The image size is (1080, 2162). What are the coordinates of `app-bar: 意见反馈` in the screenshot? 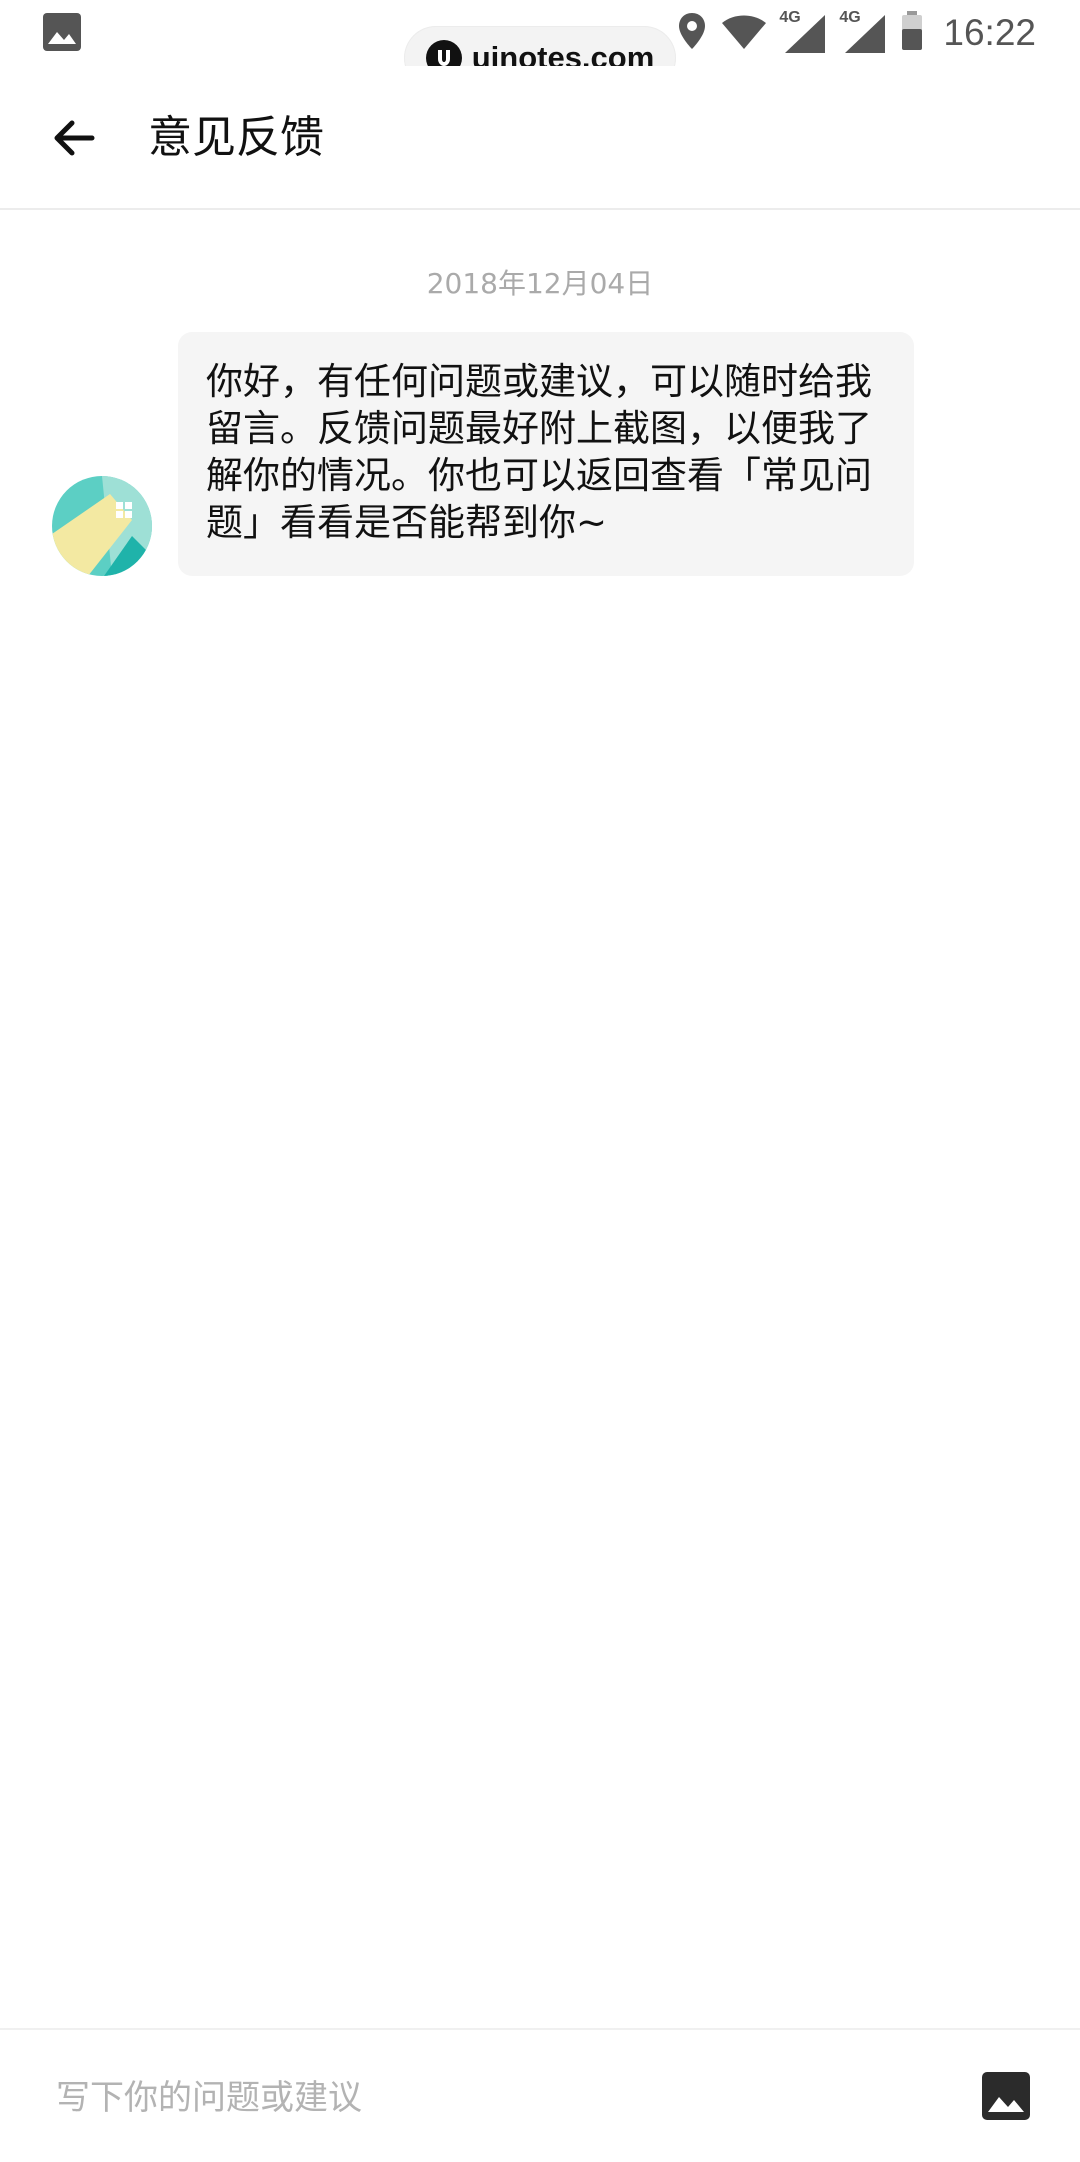 It's located at (540, 138).